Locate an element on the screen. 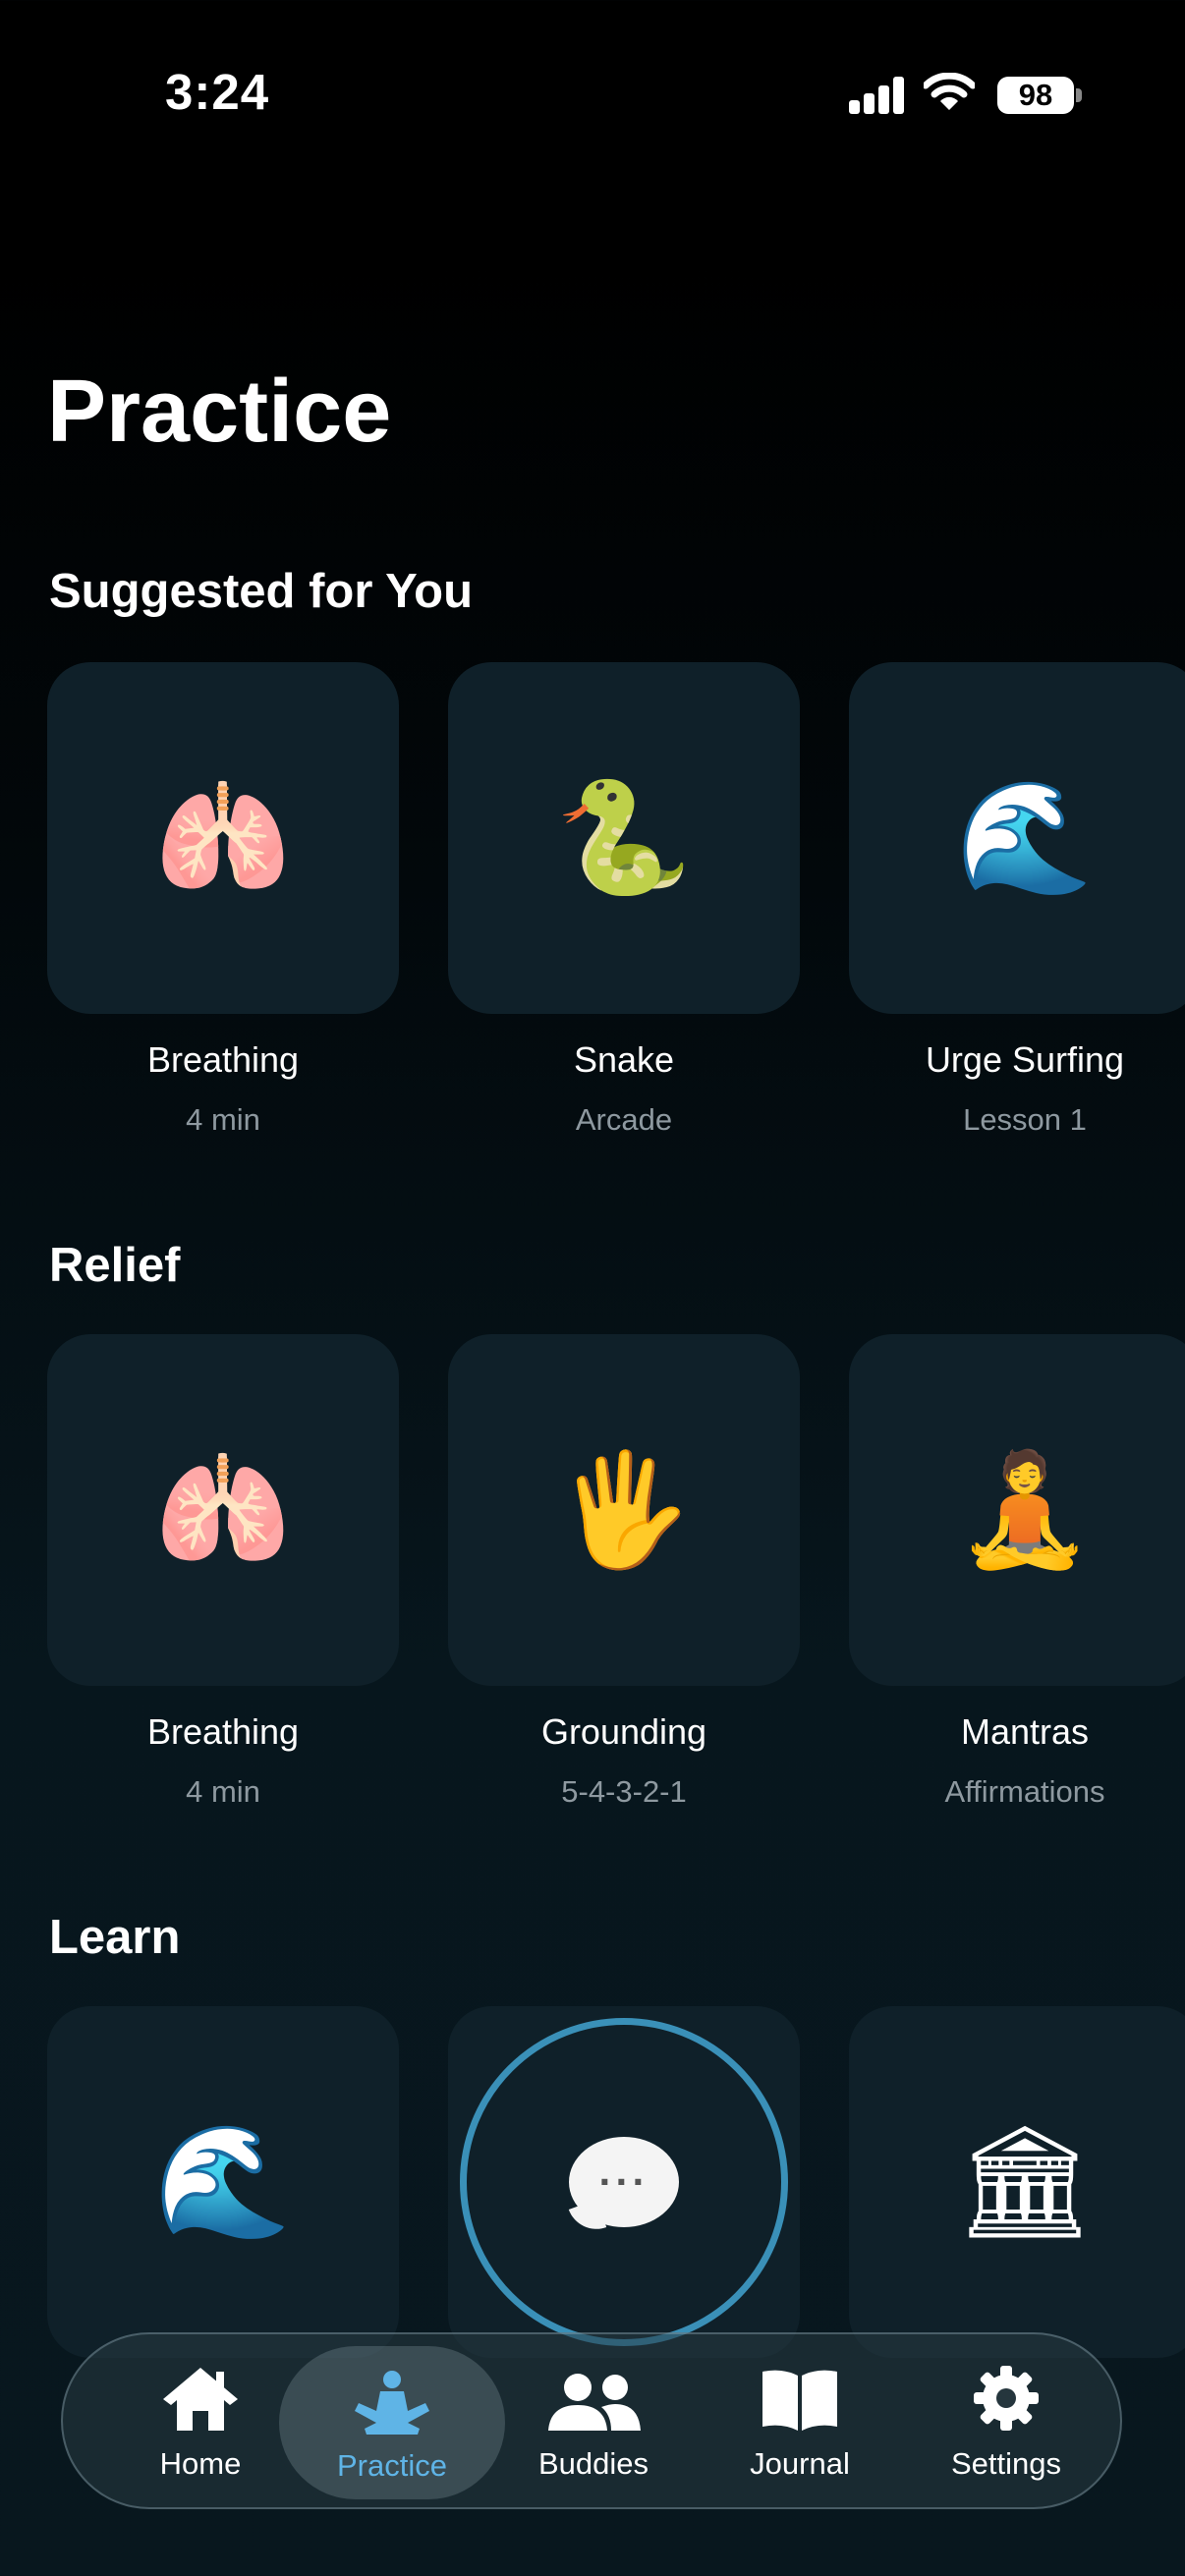 The width and height of the screenshot is (1185, 2576). page-title: Practice is located at coordinates (220, 412).